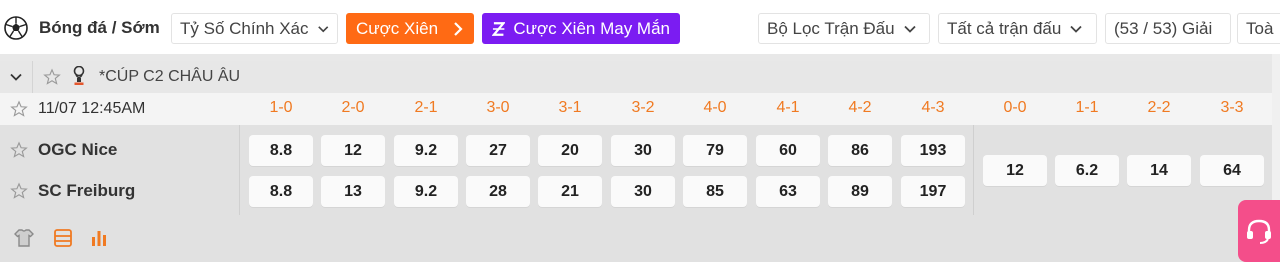  What do you see at coordinates (570, 191) in the screenshot?
I see `odds-button-away: 21` at bounding box center [570, 191].